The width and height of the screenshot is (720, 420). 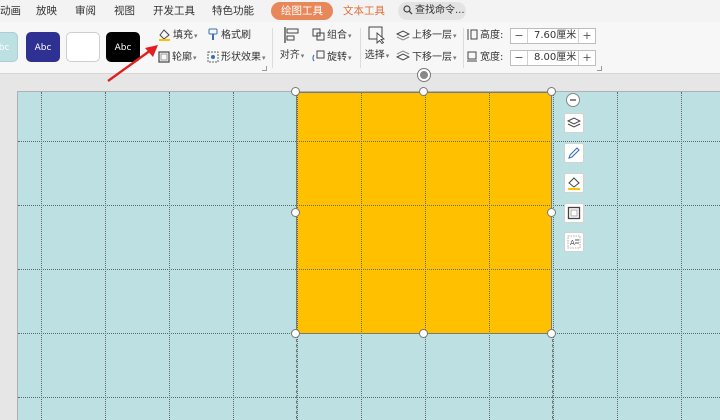 I want to click on annotation-arrow-overlay, so click(x=132, y=63).